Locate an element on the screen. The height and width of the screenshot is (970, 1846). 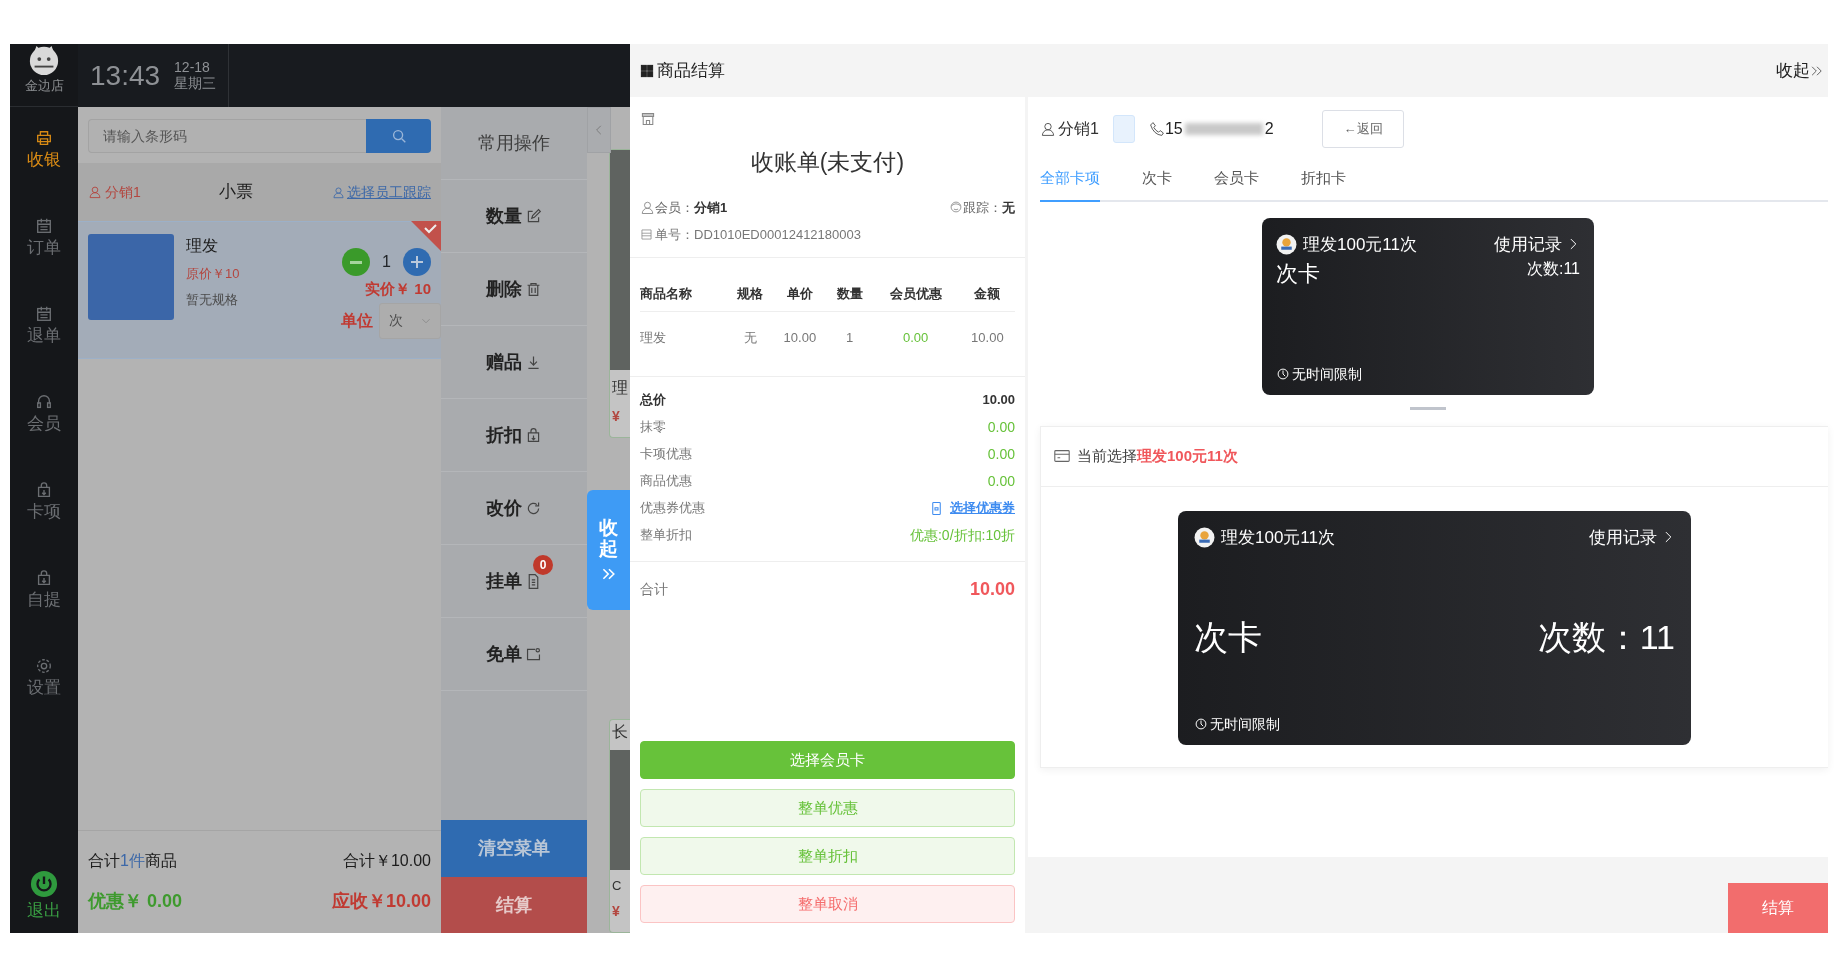
product-code: C is located at coordinates (617, 885).